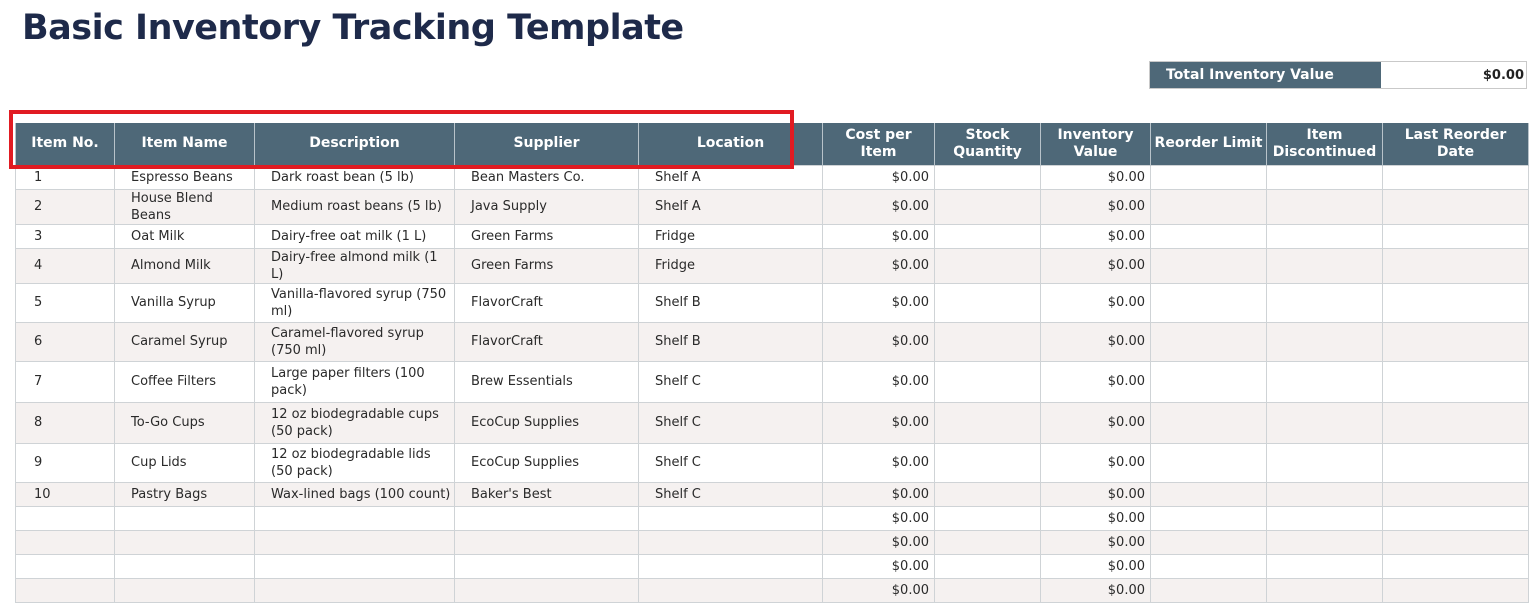 Image resolution: width=1536 pixels, height=603 pixels. Describe the element at coordinates (65, 494) in the screenshot. I see `cell-item-no: 10` at that location.